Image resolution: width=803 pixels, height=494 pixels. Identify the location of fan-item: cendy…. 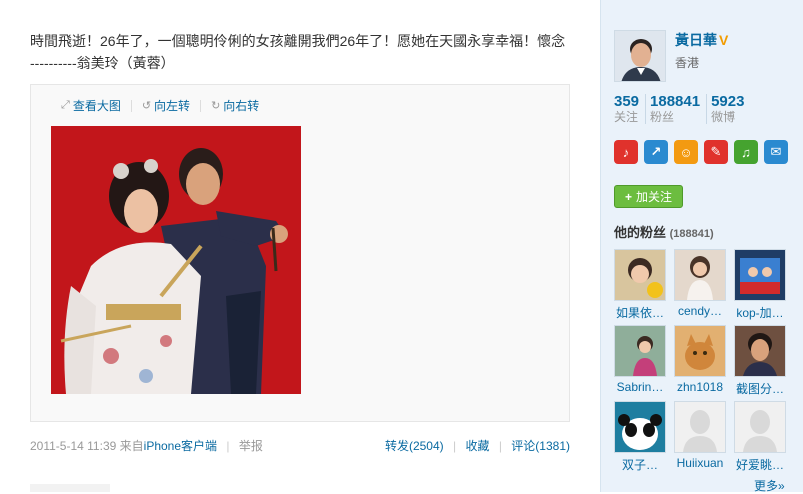
(700, 283).